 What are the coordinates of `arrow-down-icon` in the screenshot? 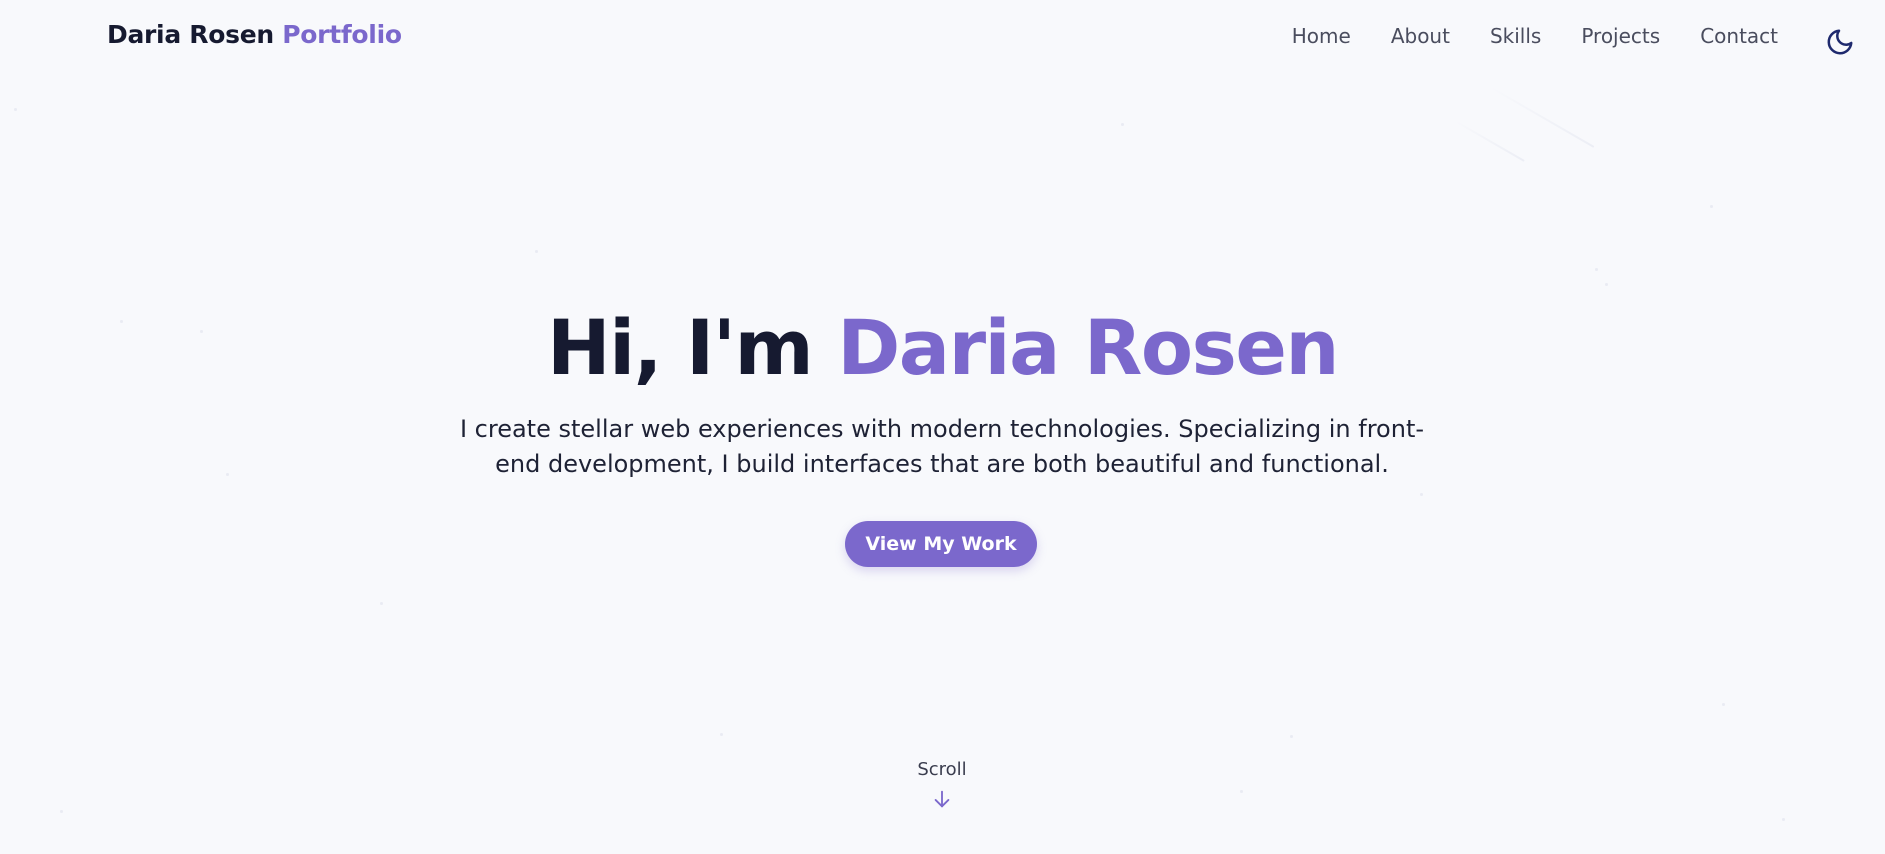 It's located at (942, 799).